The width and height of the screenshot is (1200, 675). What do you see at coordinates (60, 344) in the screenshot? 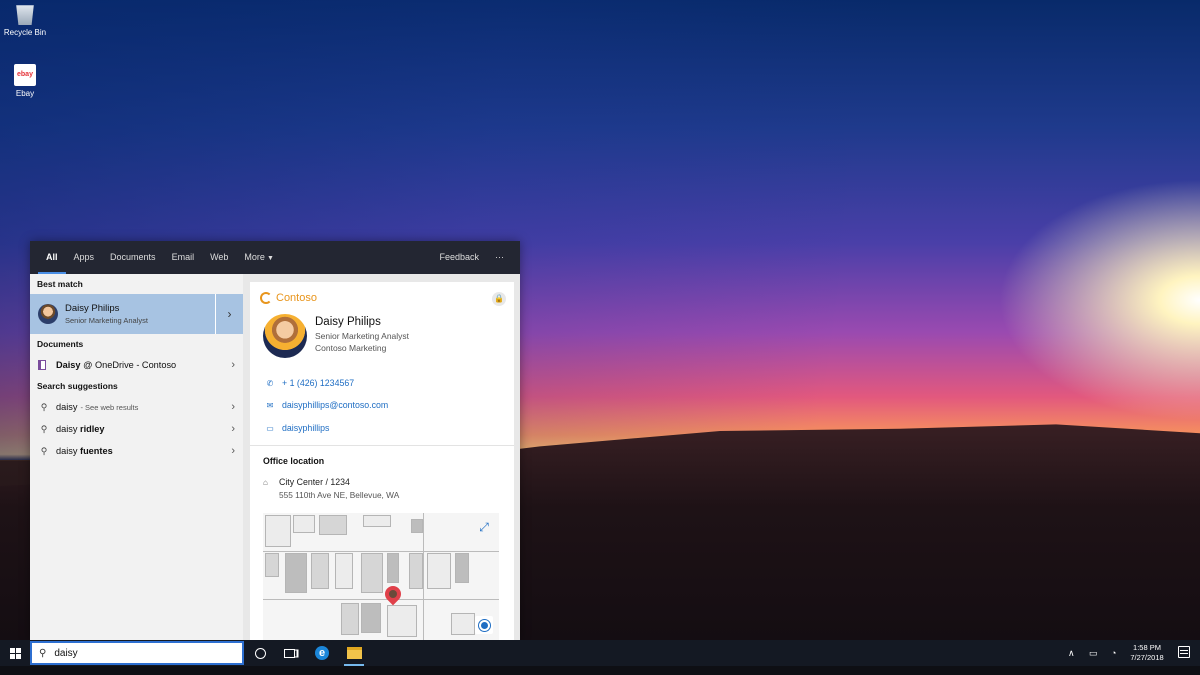
I see `section-heading-documents: Documents` at bounding box center [60, 344].